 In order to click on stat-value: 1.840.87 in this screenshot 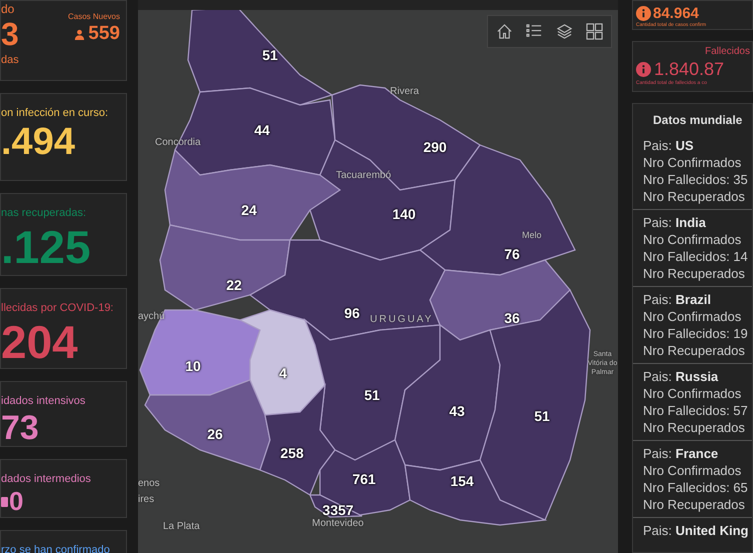, I will do `click(689, 69)`.